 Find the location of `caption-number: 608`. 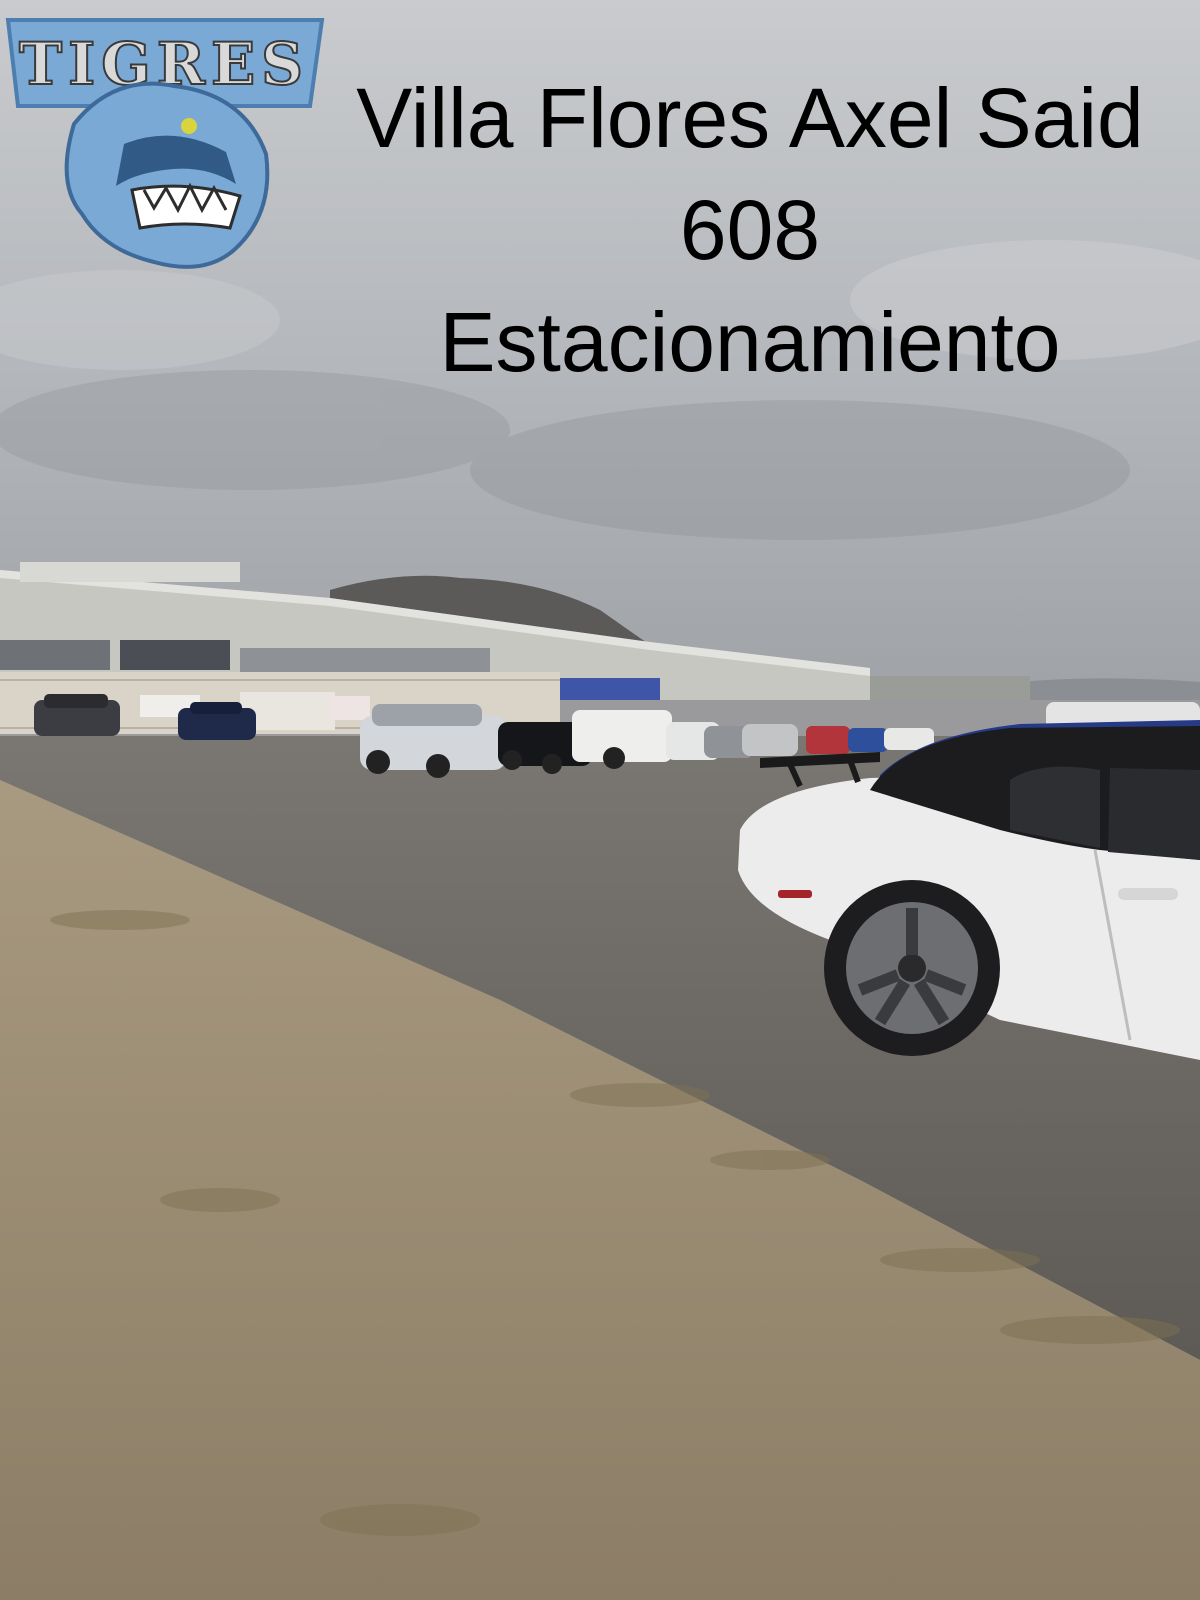

caption-number: 608 is located at coordinates (750, 230).